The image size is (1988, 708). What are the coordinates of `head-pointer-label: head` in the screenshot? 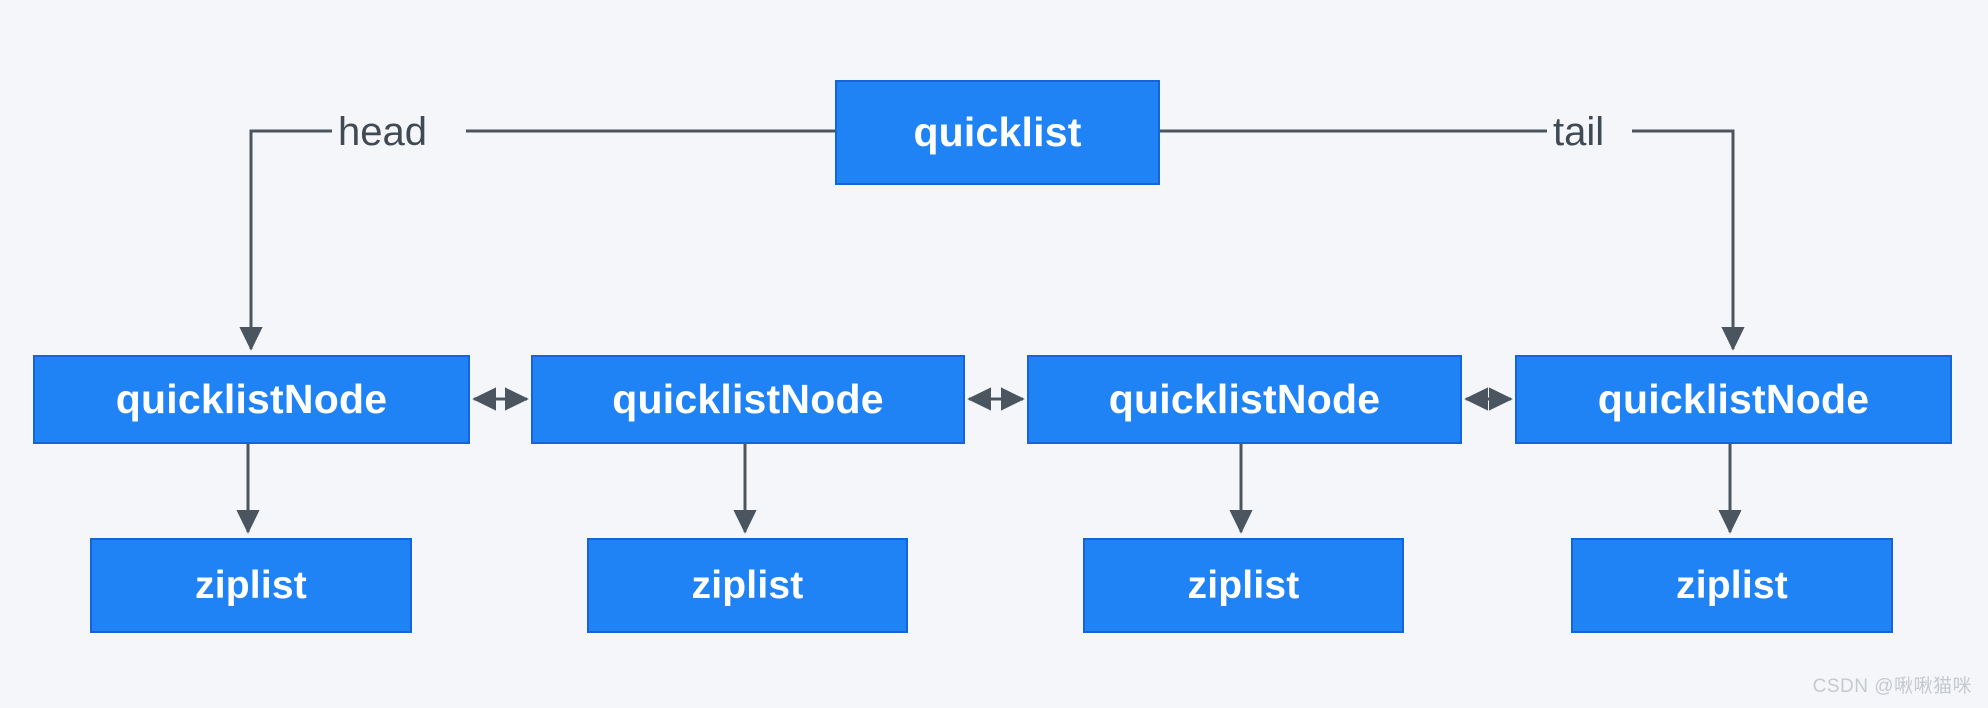 It's located at (382, 132).